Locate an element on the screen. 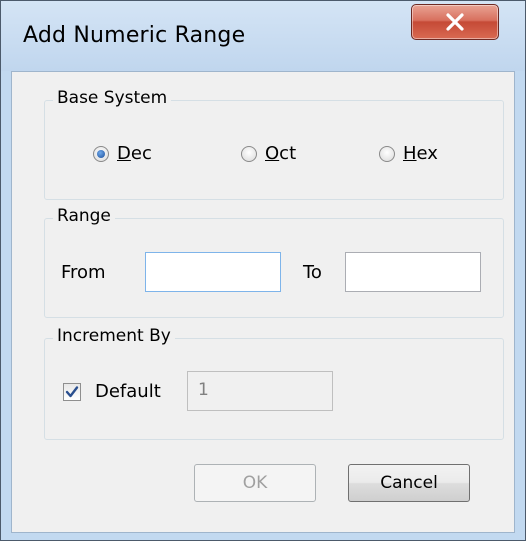 The height and width of the screenshot is (543, 528). increment-input: 1 is located at coordinates (260, 391).